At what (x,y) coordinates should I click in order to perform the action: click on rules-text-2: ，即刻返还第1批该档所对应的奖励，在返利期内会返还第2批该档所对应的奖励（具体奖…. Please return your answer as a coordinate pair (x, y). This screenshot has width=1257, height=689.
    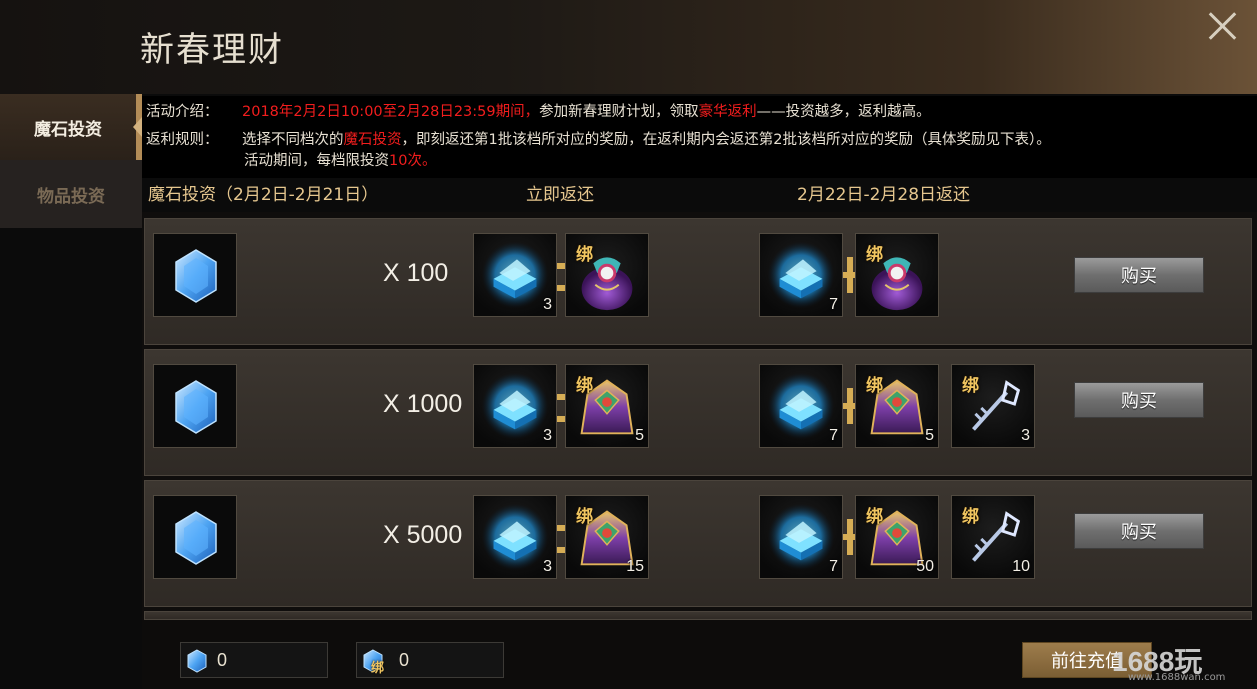
    Looking at the image, I should click on (726, 140).